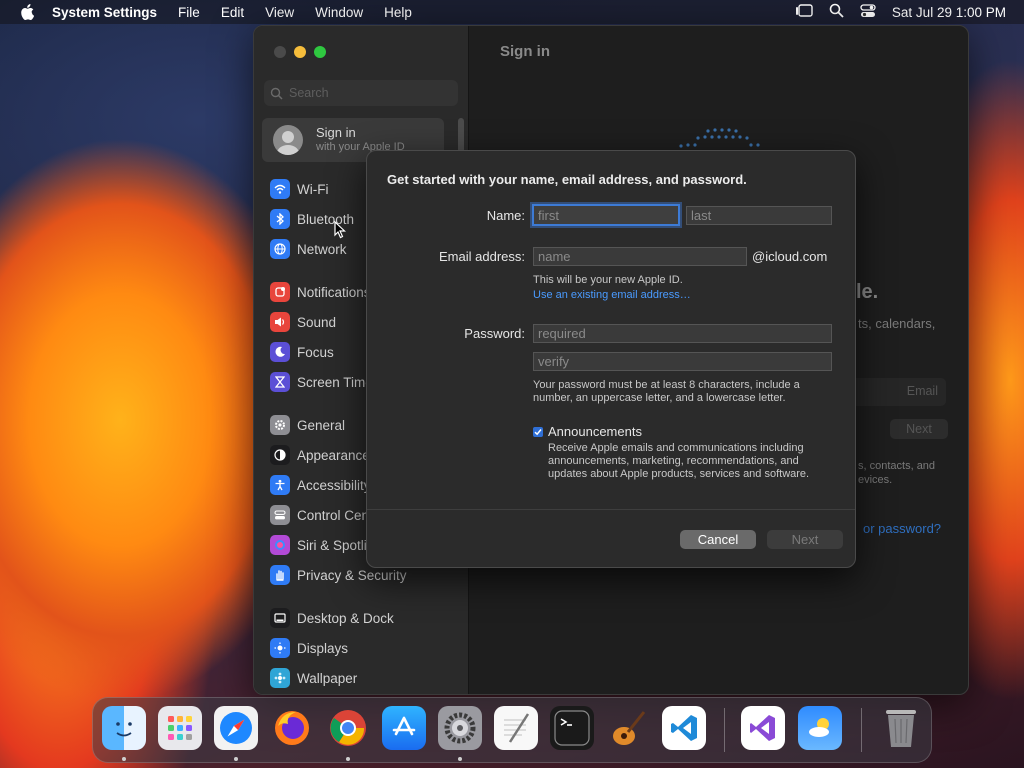 The image size is (1024, 768). I want to click on sidebar-item-screen-time: Screen Time, so click(321, 382).